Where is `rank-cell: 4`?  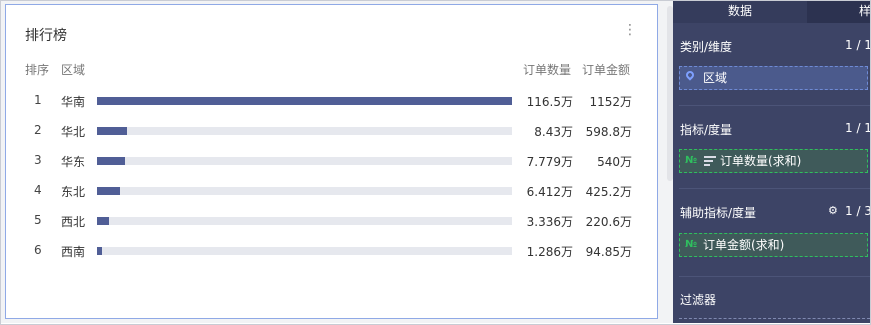 rank-cell: 4 is located at coordinates (38, 190).